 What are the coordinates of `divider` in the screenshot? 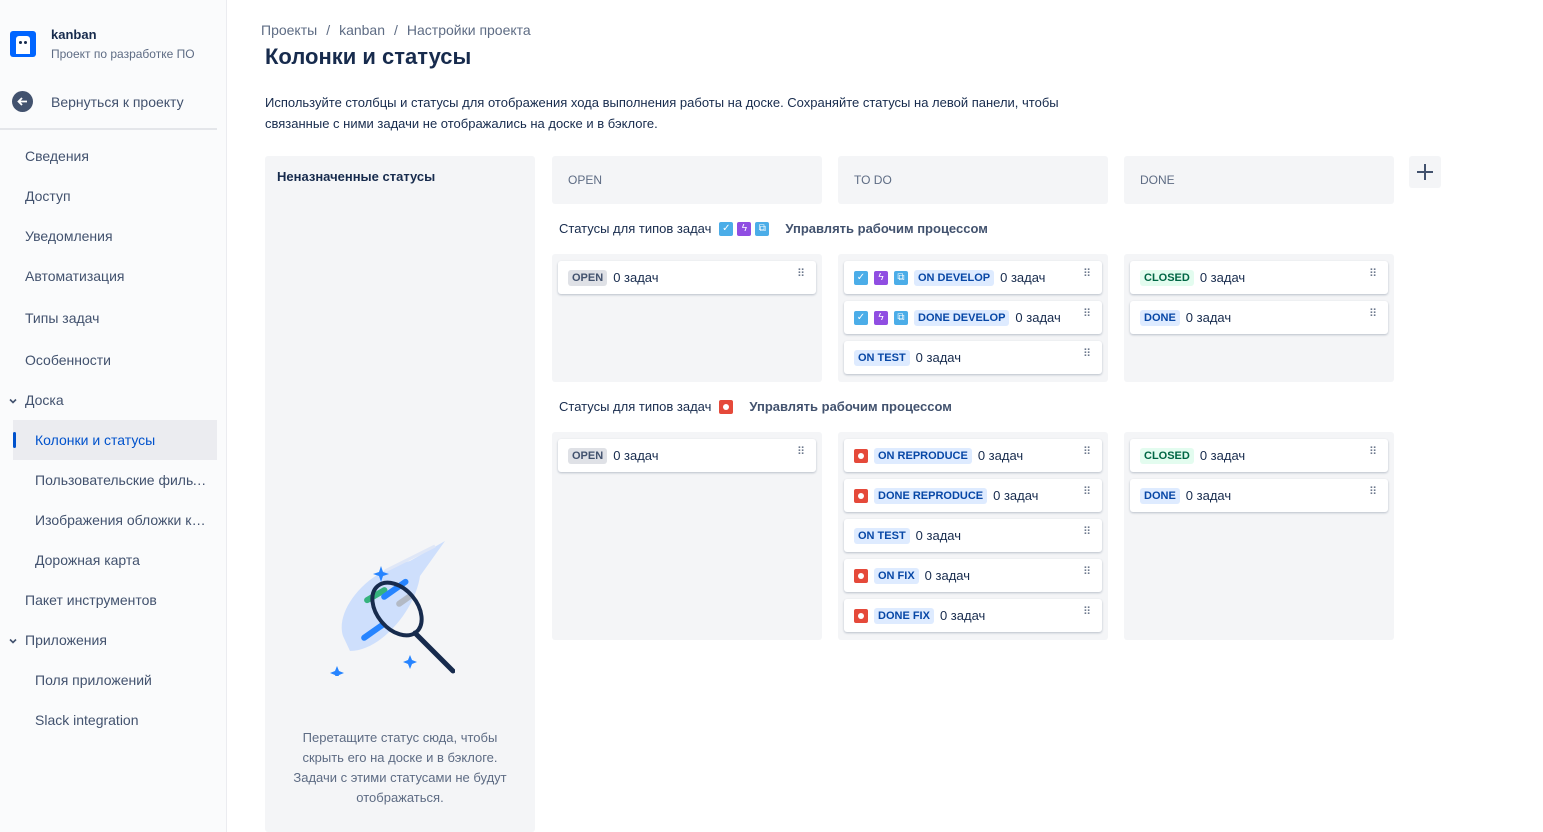 It's located at (108, 129).